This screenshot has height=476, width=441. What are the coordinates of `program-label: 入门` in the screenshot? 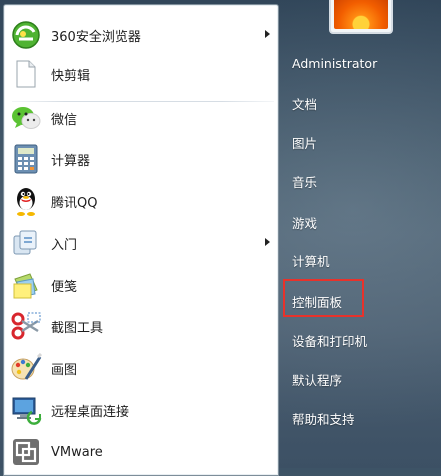 It's located at (64, 245).